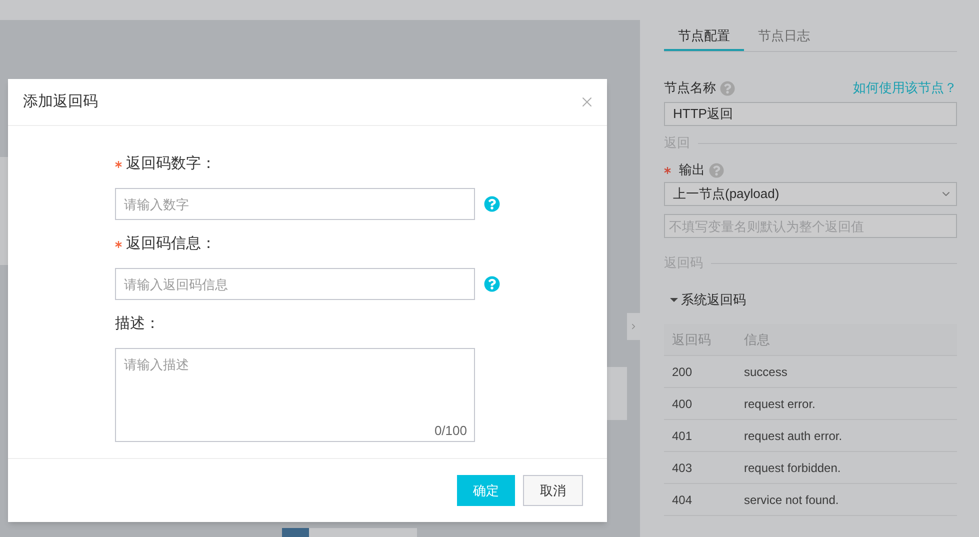 The height and width of the screenshot is (537, 979). What do you see at coordinates (793, 436) in the screenshot?
I see `table-cell-text: request auth error.` at bounding box center [793, 436].